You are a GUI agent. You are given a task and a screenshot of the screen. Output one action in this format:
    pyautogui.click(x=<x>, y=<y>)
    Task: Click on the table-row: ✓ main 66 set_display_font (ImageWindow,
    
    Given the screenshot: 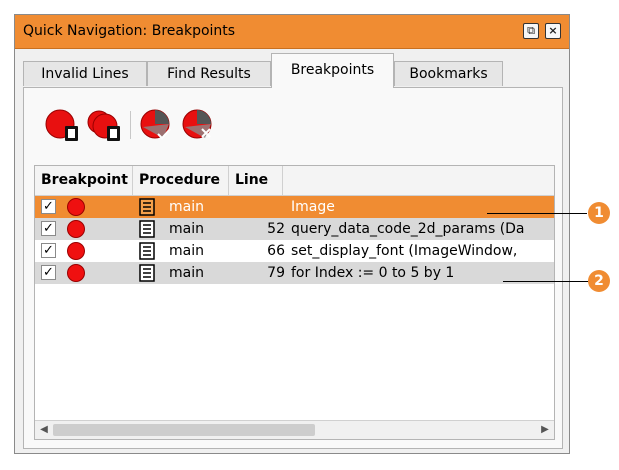 What is the action you would take?
    pyautogui.click(x=294, y=251)
    